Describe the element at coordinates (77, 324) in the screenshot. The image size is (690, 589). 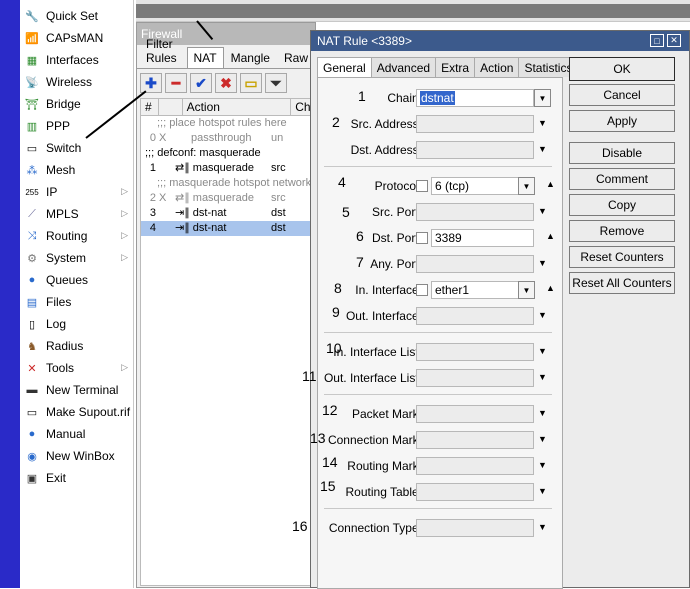
I see `menu-item-log: ▯ Log` at that location.